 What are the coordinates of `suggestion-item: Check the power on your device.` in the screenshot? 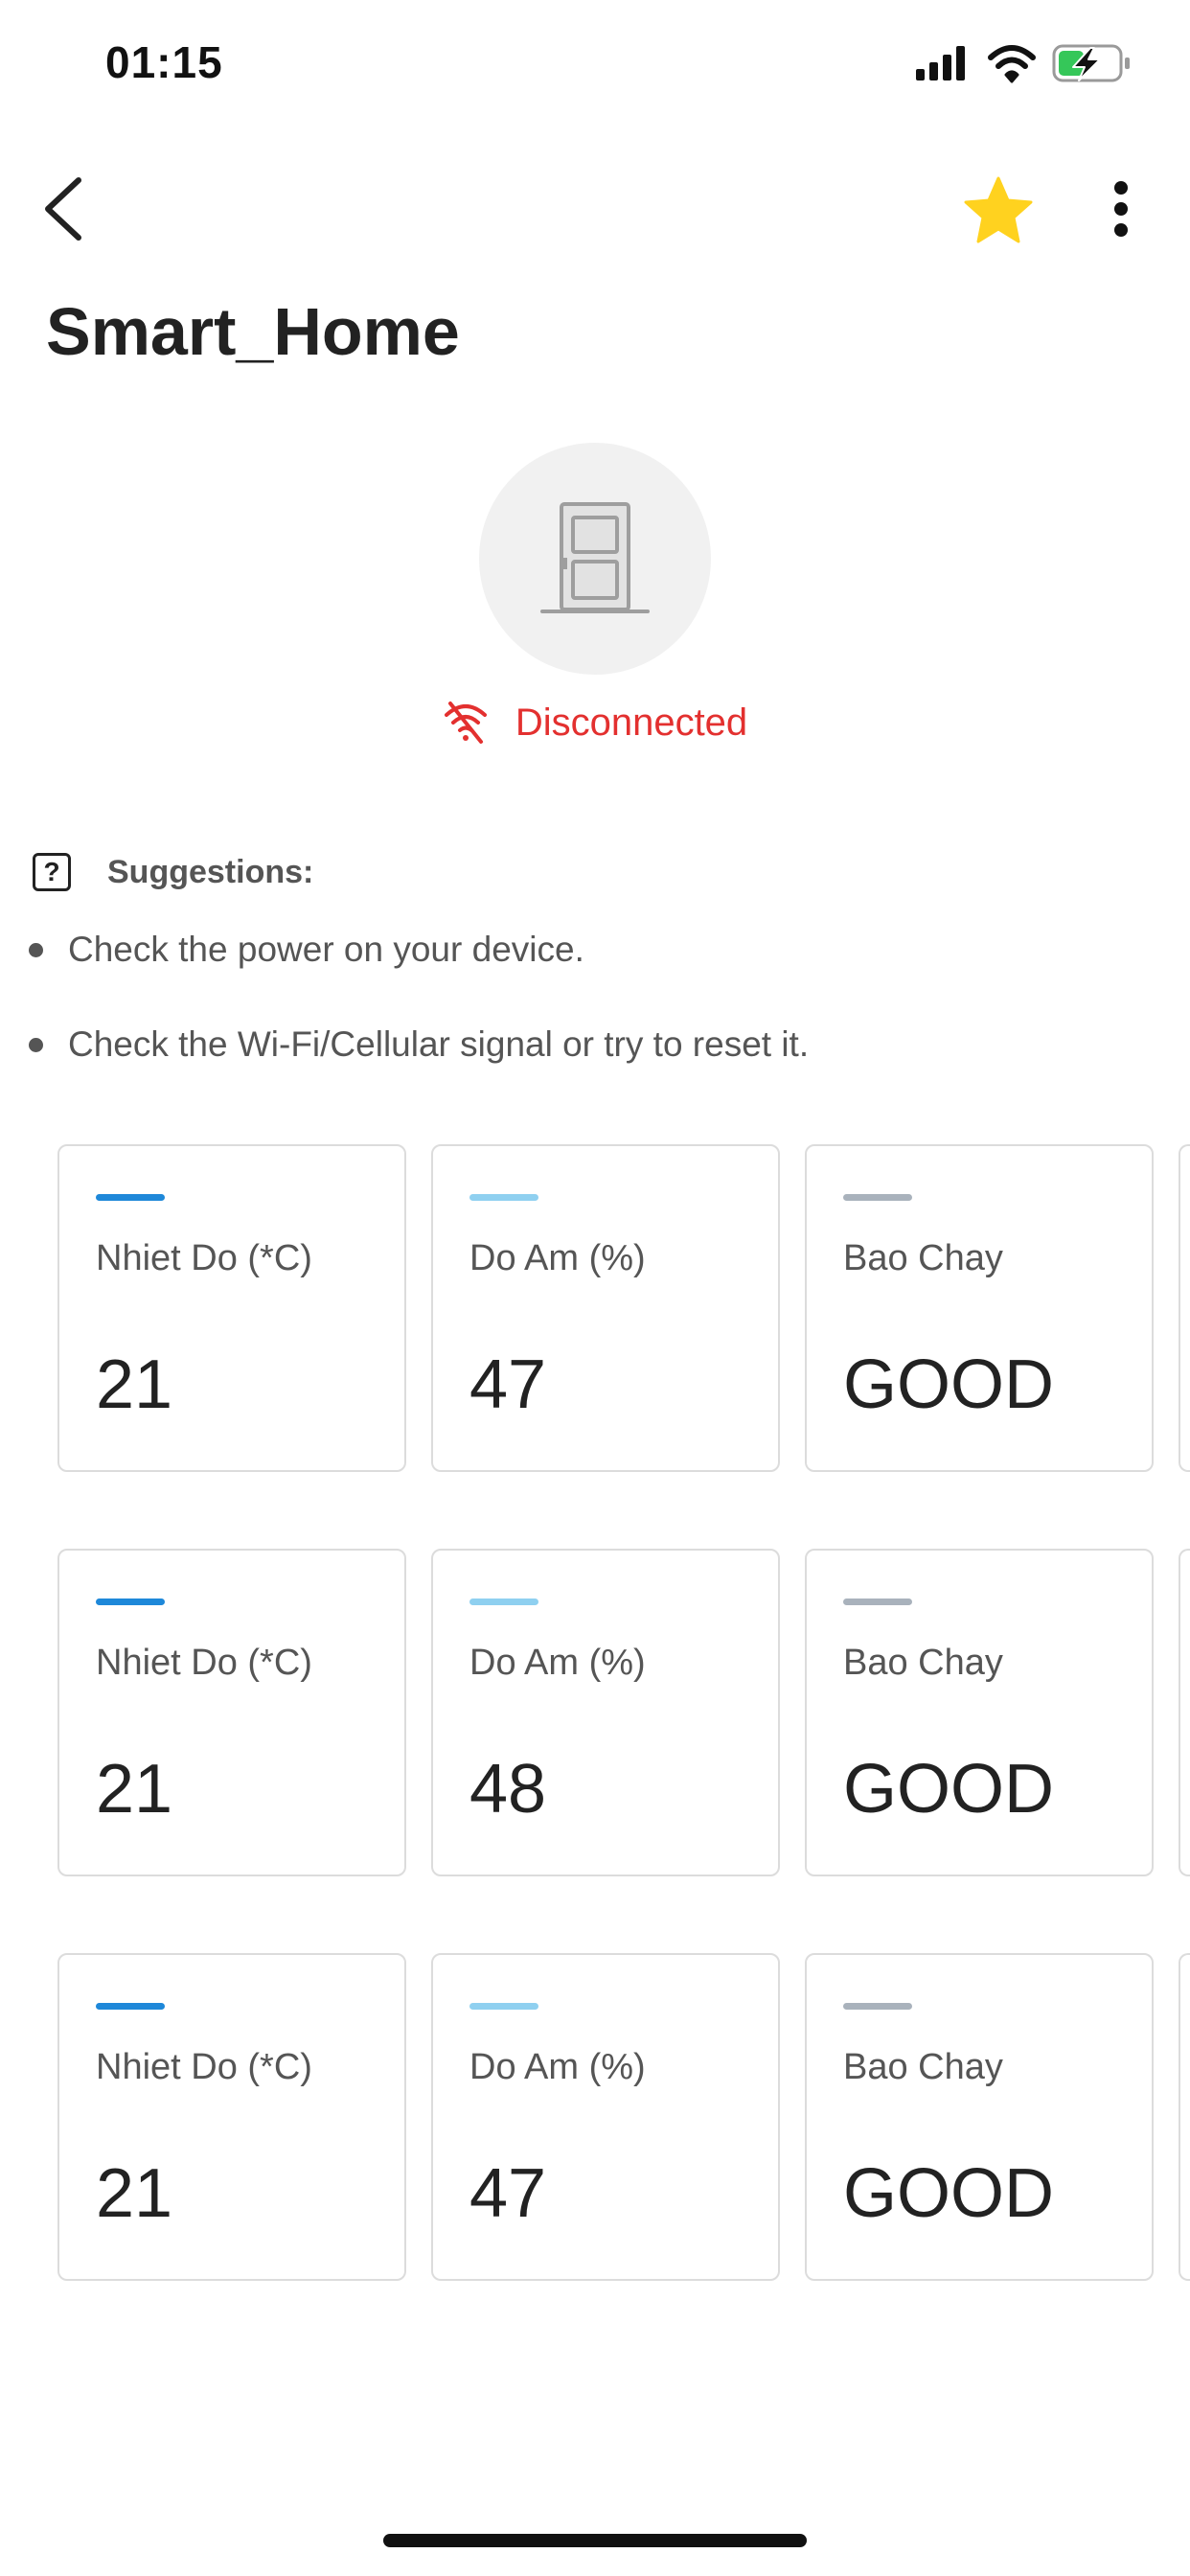 It's located at (307, 950).